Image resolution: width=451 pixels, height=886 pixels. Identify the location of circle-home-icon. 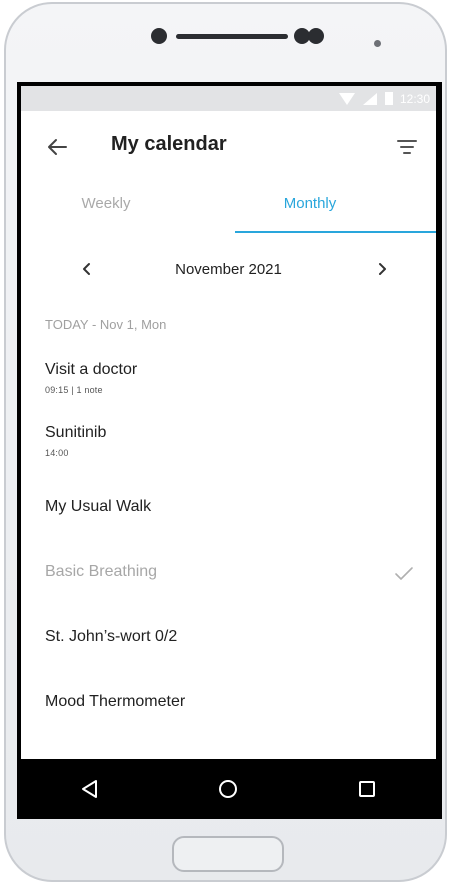
(228, 789).